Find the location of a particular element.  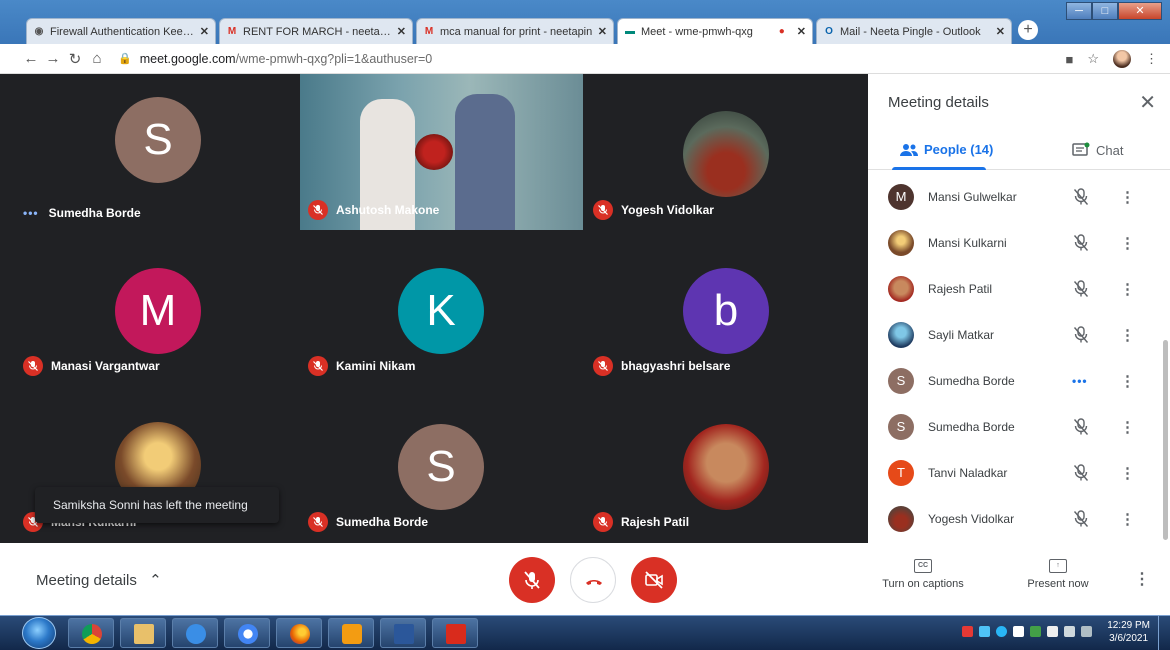

captions-button: CC Turn on captions is located at coordinates (923, 574).